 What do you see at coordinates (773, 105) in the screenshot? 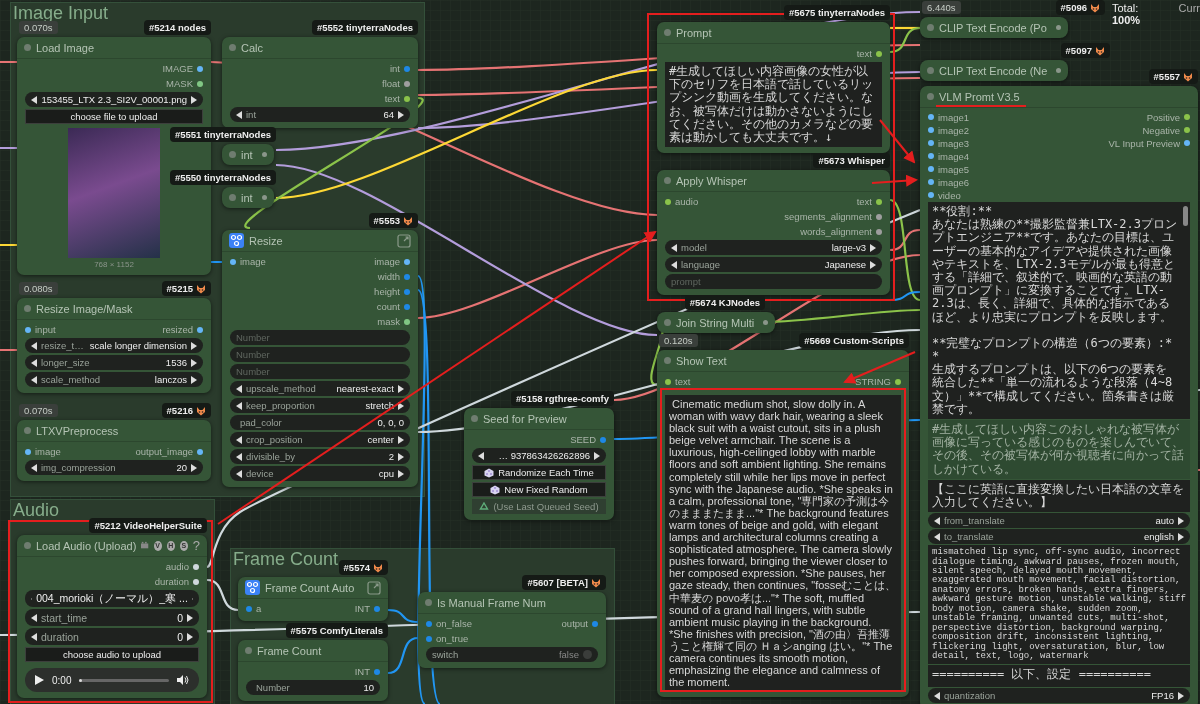
I see `text-area: #生成してほしい内容画像の女性が以下のセリフを日本語で話しているリップシンク動画を生成してください。なお、被写体だけは動かさないようにしてください。その他のカメラなどの要素は動かしても大丈夫です。↓` at bounding box center [773, 105].